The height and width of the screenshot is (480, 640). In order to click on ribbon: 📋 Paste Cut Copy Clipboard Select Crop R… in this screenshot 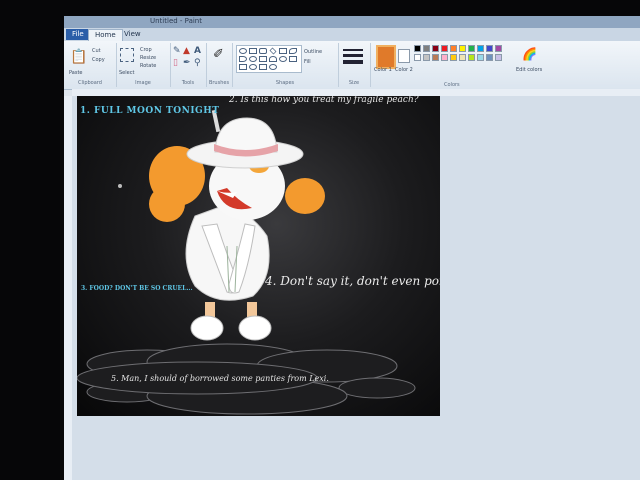, I will do `click(352, 65)`.